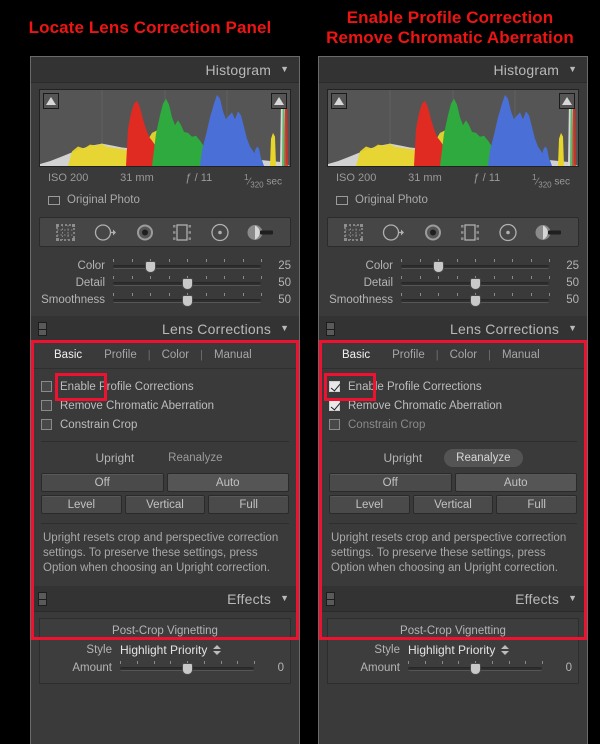 Image resolution: width=600 pixels, height=744 pixels. Describe the element at coordinates (551, 180) in the screenshot. I see `exif-shutter-speed: 1⁄320 sec` at that location.